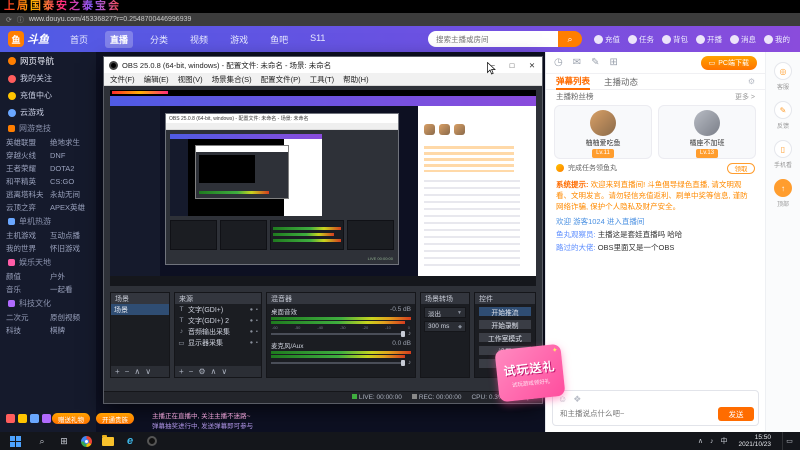  What do you see at coordinates (322, 79) in the screenshot?
I see `menu-tools: 工具(T)` at bounding box center [322, 79].